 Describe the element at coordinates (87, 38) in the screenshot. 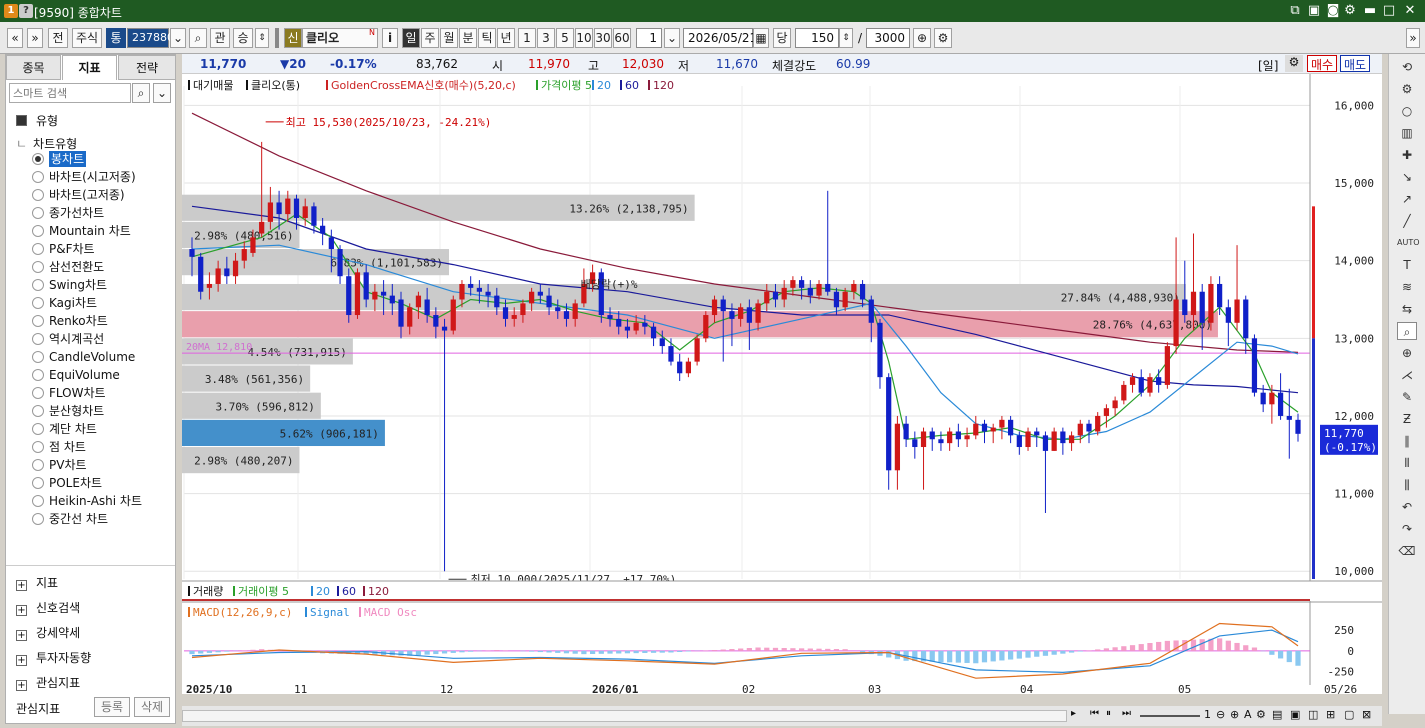

I see `market-type-button: 주식` at that location.